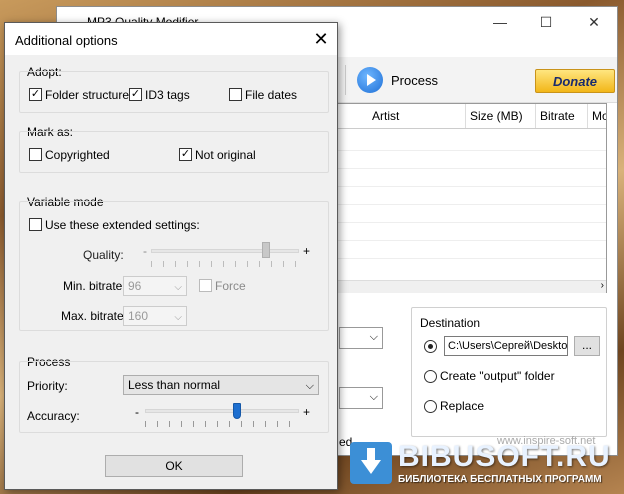 The height and width of the screenshot is (494, 624). I want to click on accuracy-minus: -, so click(137, 412).